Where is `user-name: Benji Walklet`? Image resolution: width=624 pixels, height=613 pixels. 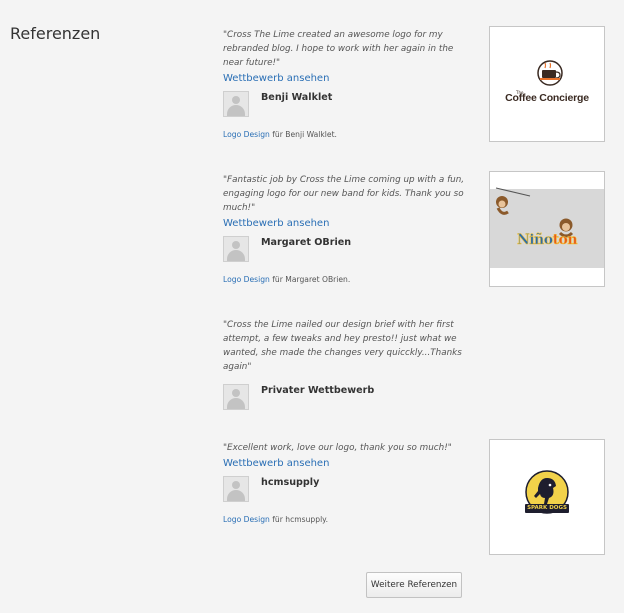
user-name: Benji Walklet is located at coordinates (296, 97).